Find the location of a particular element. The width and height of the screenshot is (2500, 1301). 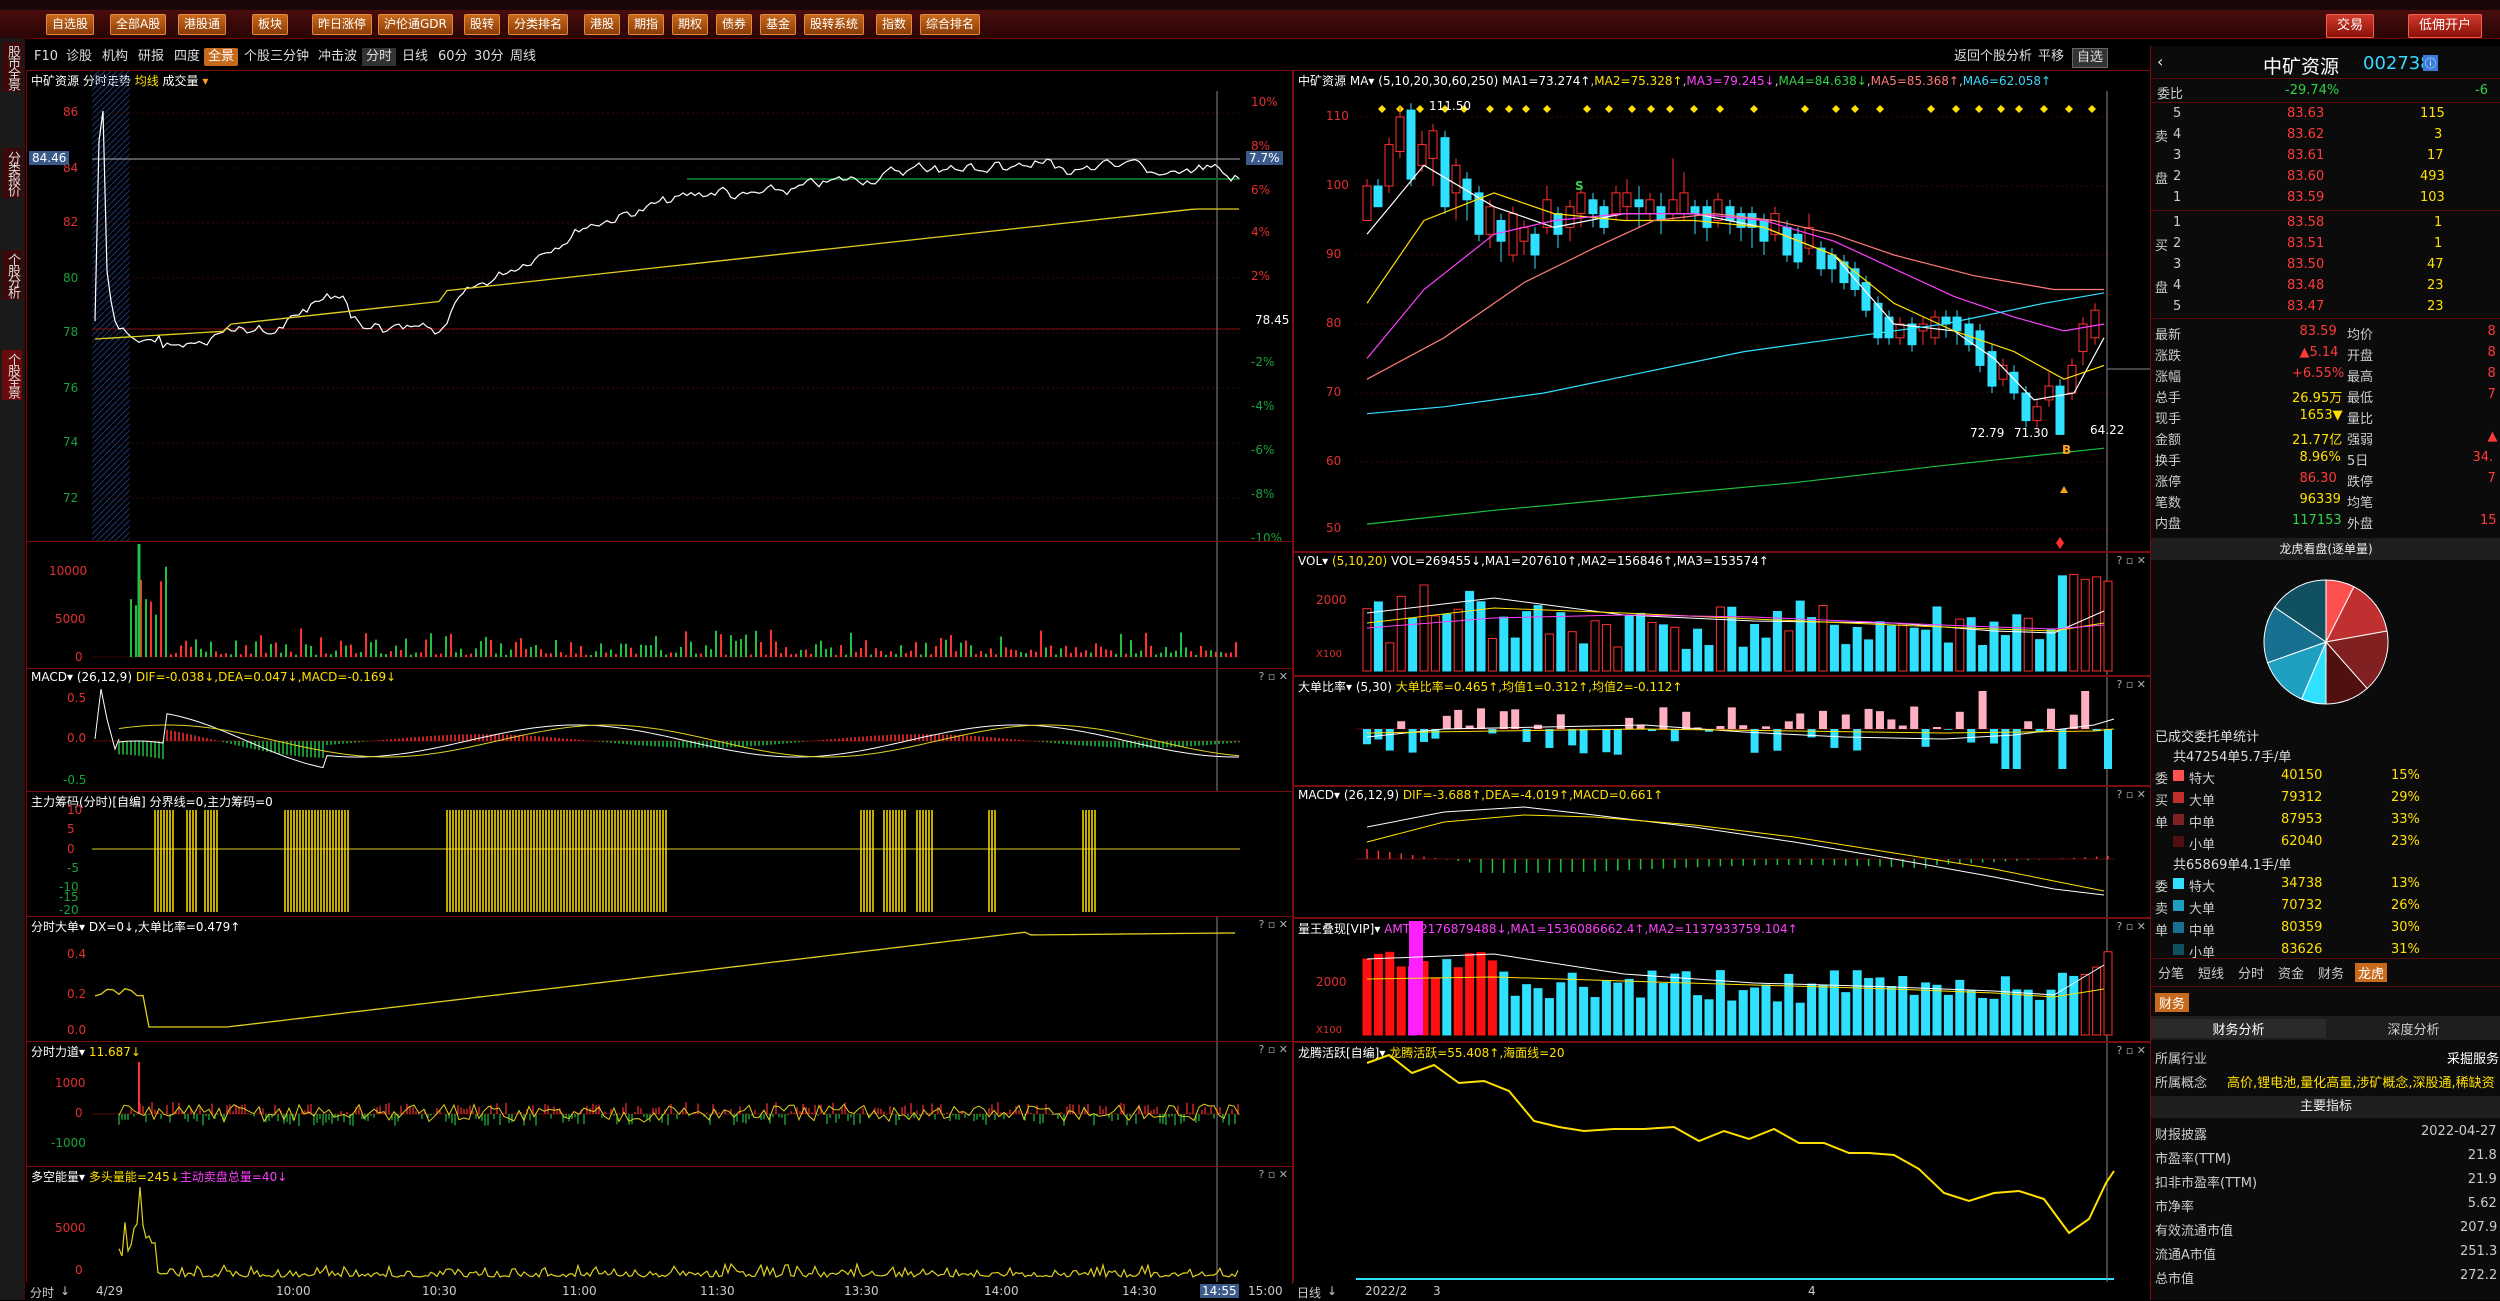

kline-mid-label-1: 72.79 is located at coordinates (1987, 433).